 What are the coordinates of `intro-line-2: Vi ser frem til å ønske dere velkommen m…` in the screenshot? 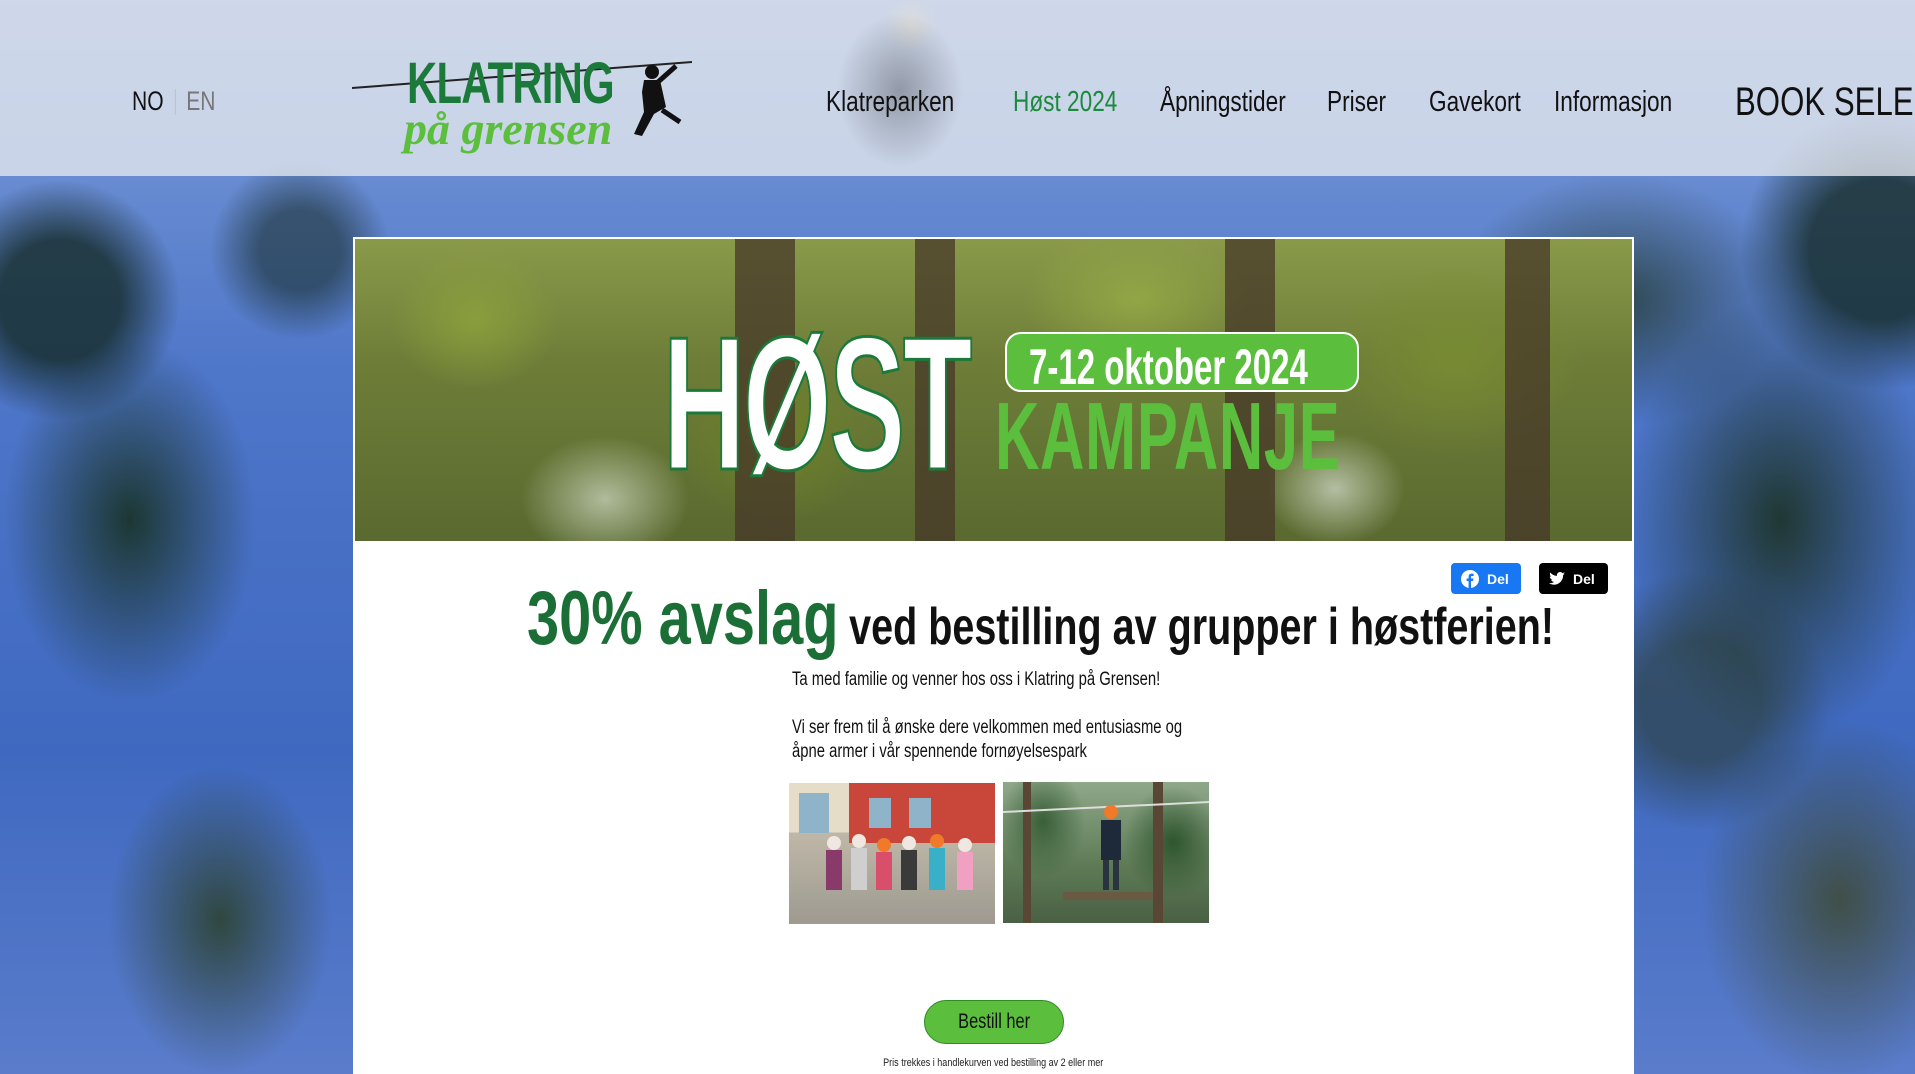 It's located at (987, 727).